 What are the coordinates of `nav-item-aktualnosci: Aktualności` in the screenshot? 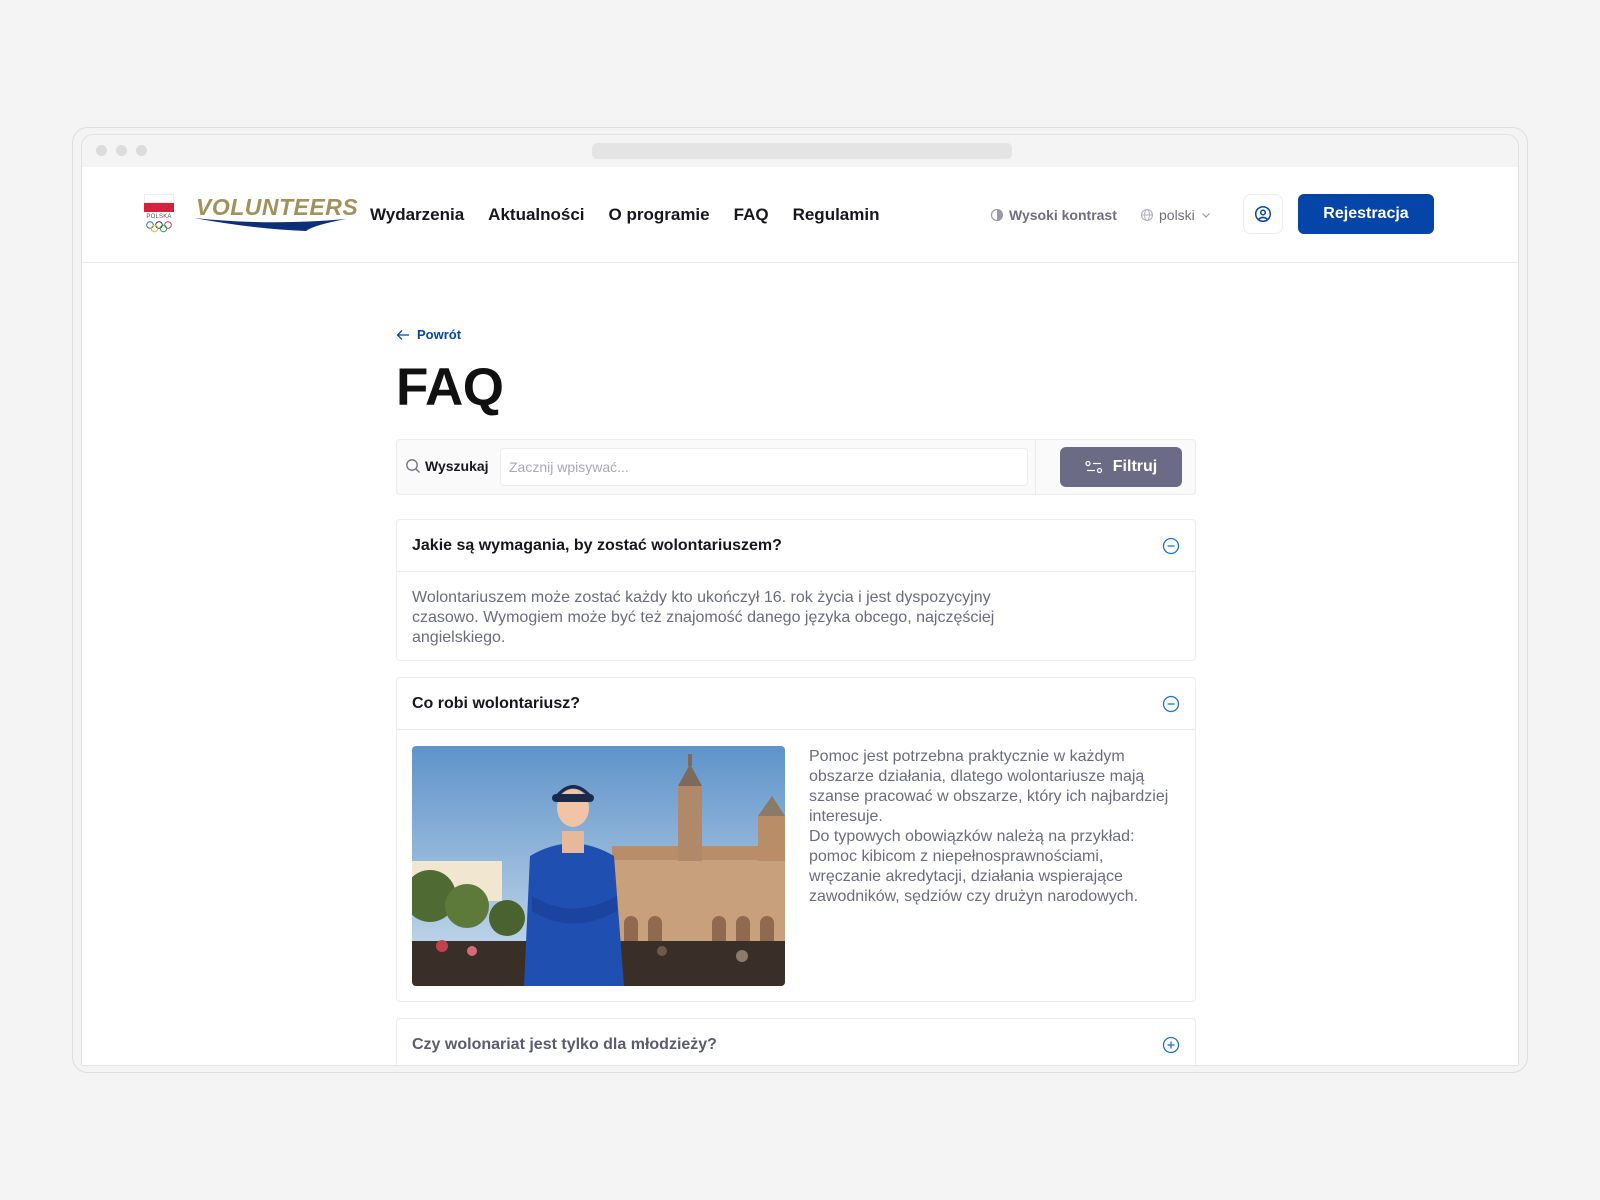 It's located at (536, 215).